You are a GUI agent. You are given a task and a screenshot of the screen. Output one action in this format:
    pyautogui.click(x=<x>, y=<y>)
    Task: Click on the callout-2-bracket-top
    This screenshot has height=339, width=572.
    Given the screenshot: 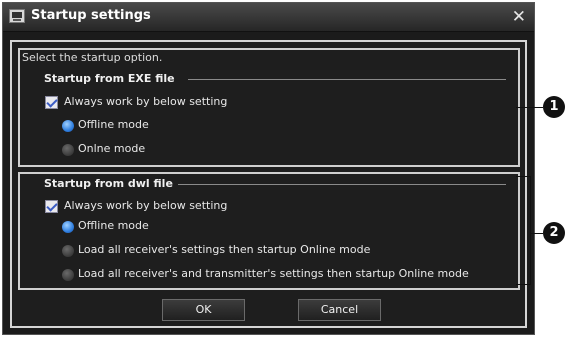 What is the action you would take?
    pyautogui.click(x=523, y=176)
    